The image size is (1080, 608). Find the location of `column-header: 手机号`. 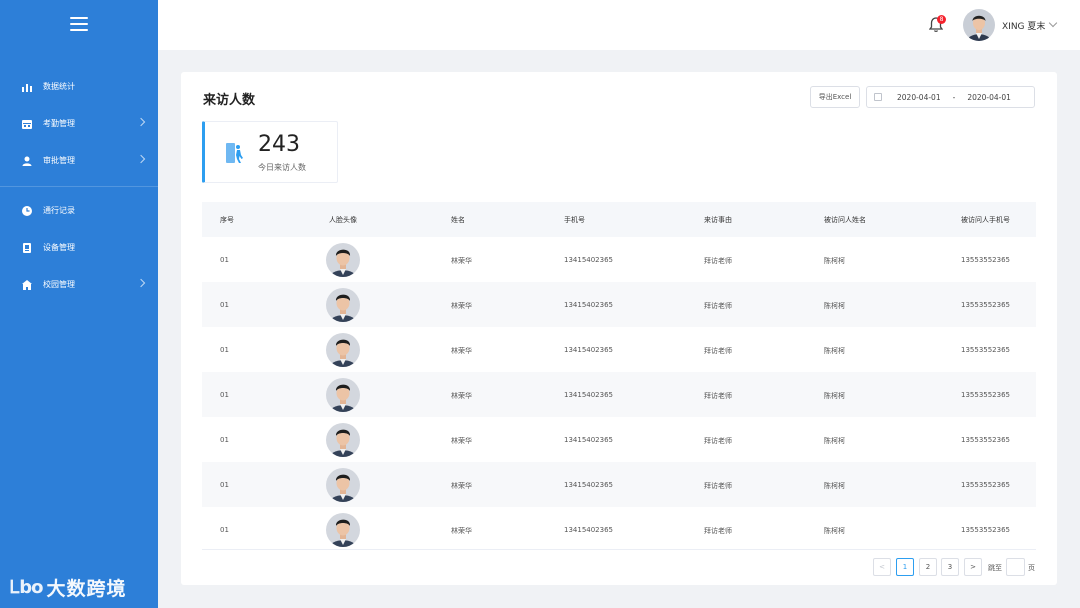

column-header: 手机号 is located at coordinates (574, 220).